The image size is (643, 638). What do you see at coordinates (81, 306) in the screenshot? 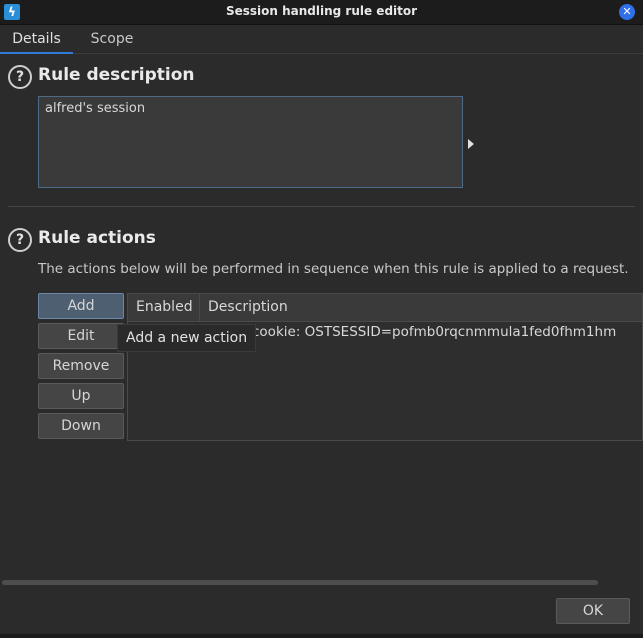
I see `add-button: Add` at bounding box center [81, 306].